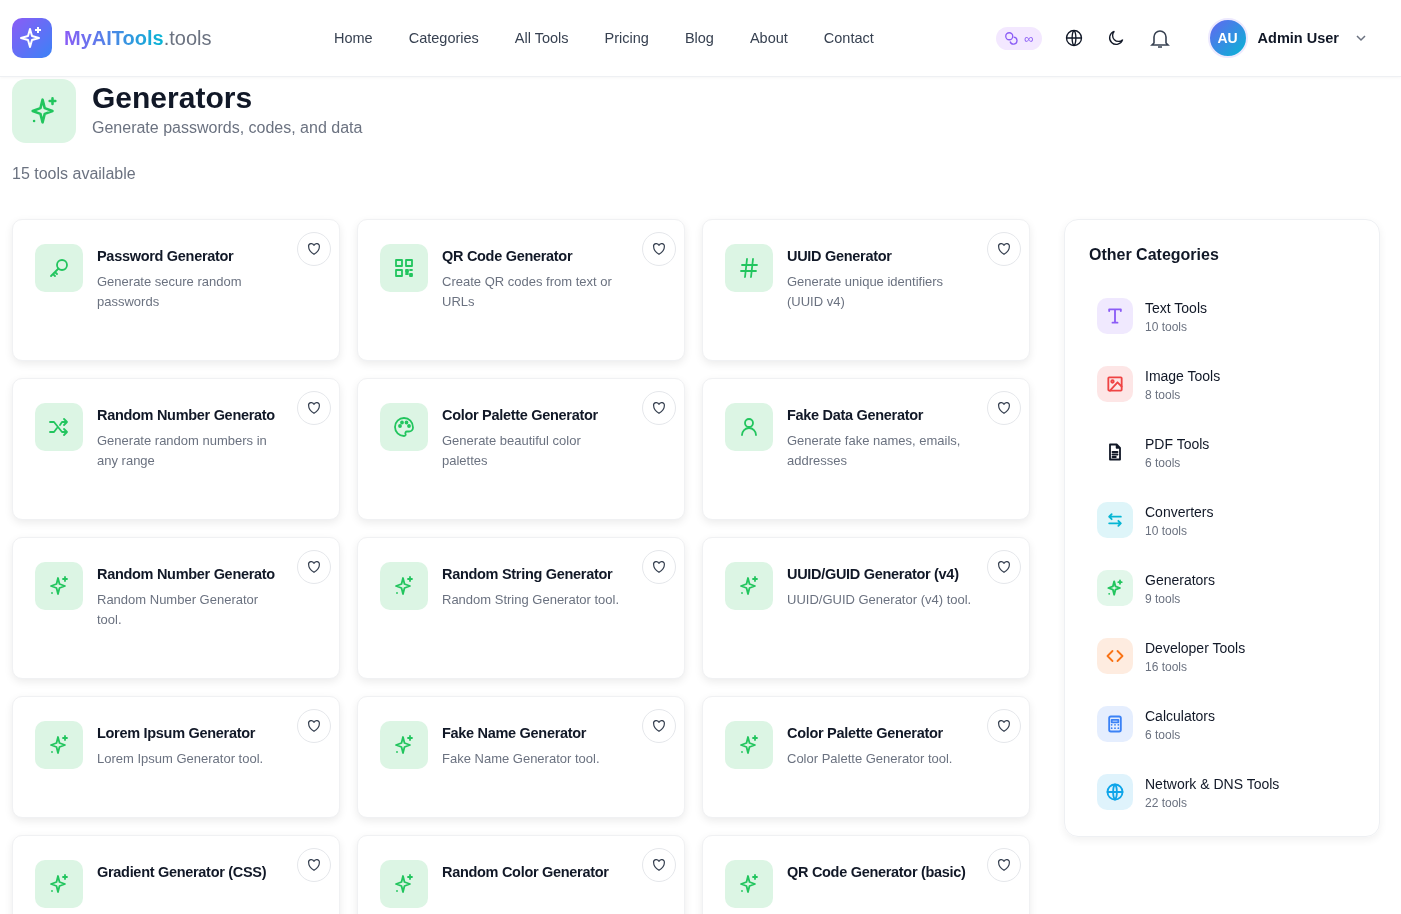  What do you see at coordinates (1163, 394) in the screenshot?
I see `category-count: 8 tools` at bounding box center [1163, 394].